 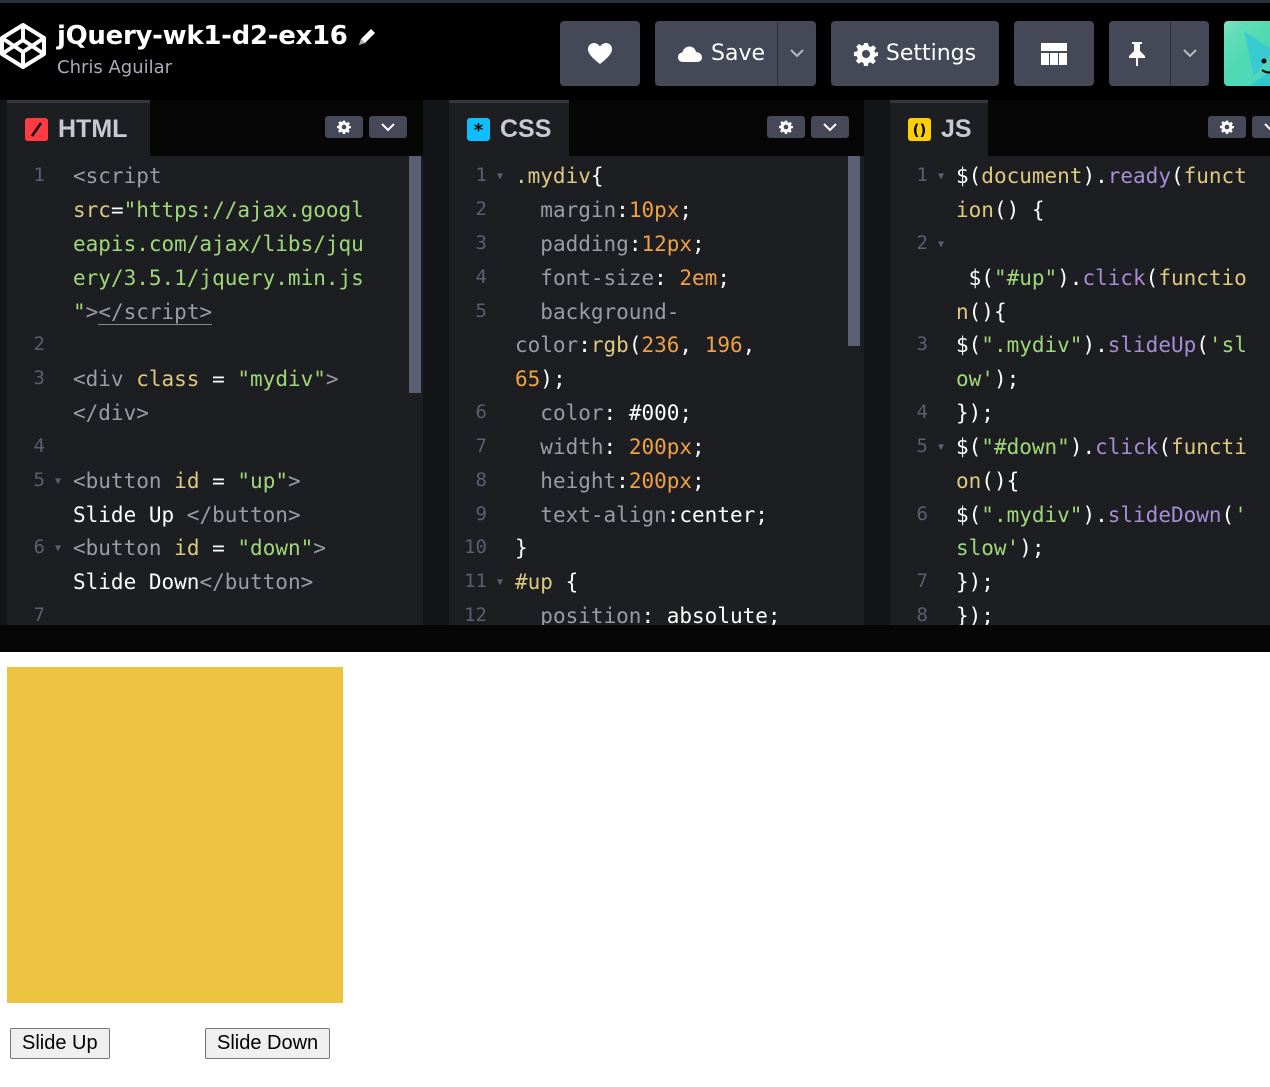 I want to click on save-button: Save, so click(x=735, y=53).